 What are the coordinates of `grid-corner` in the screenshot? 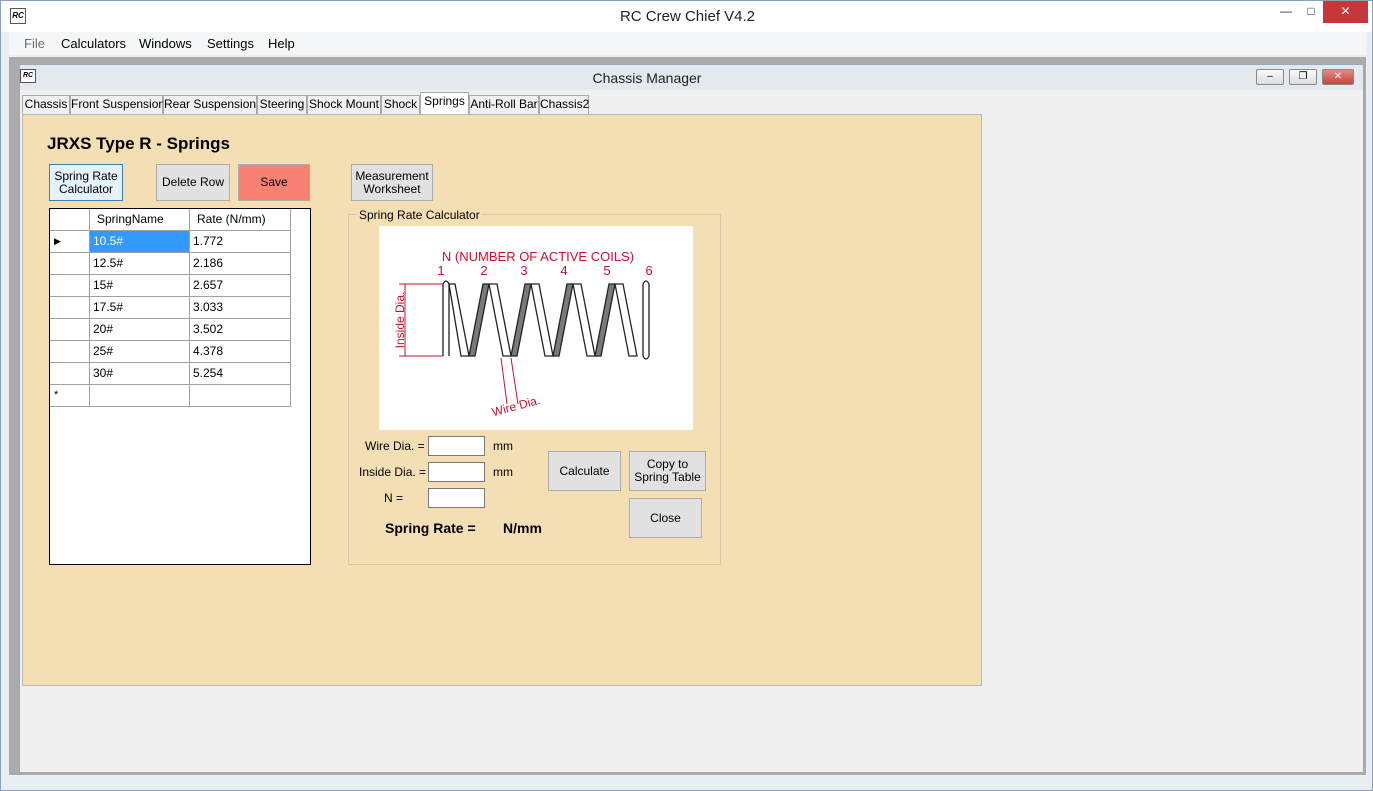 It's located at (70, 220).